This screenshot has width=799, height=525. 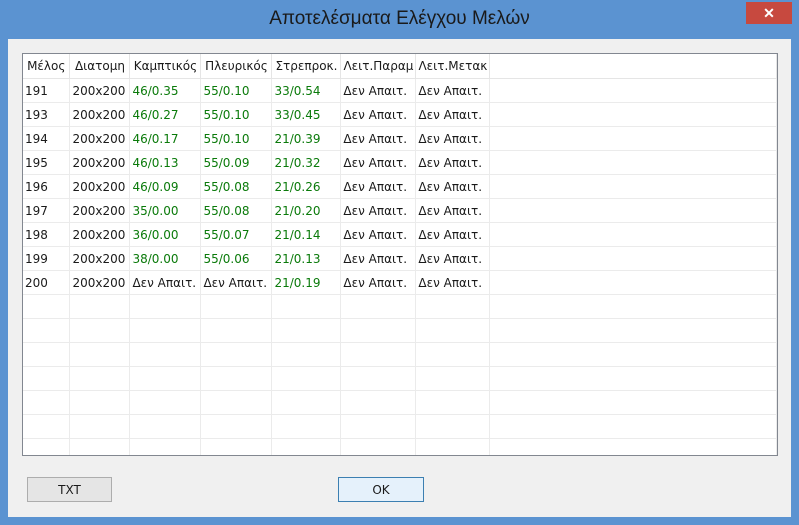 What do you see at coordinates (100, 66) in the screenshot?
I see `column-header: Διατομη` at bounding box center [100, 66].